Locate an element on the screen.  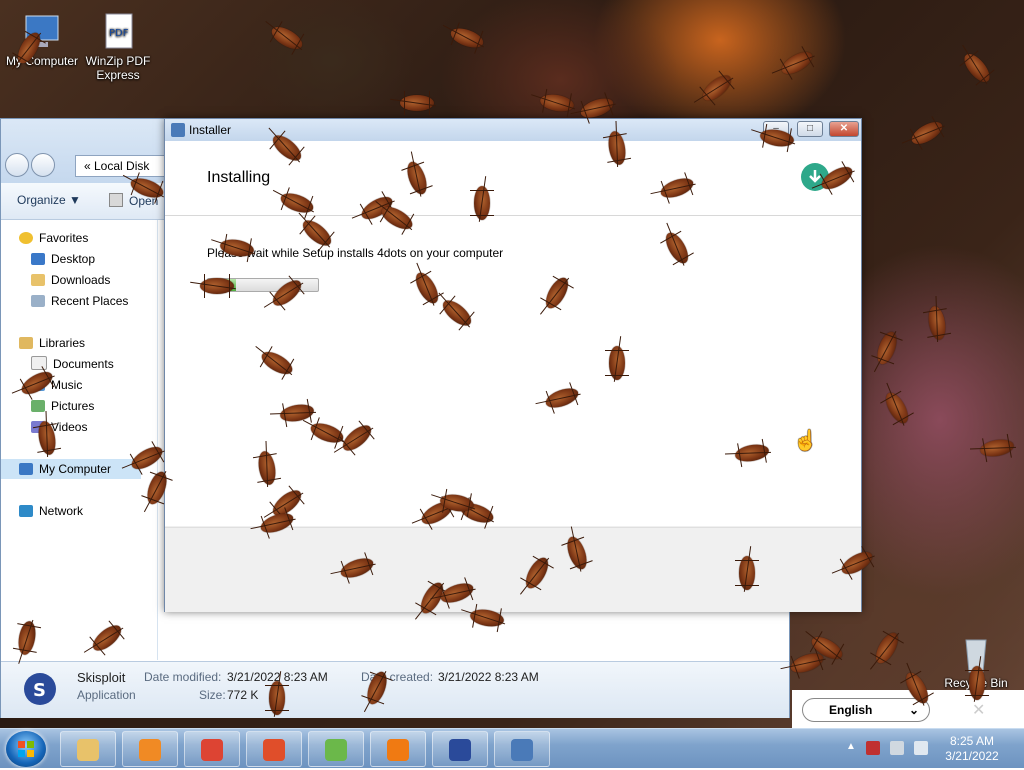
windows-logo-icon is located at coordinates (26, 749).